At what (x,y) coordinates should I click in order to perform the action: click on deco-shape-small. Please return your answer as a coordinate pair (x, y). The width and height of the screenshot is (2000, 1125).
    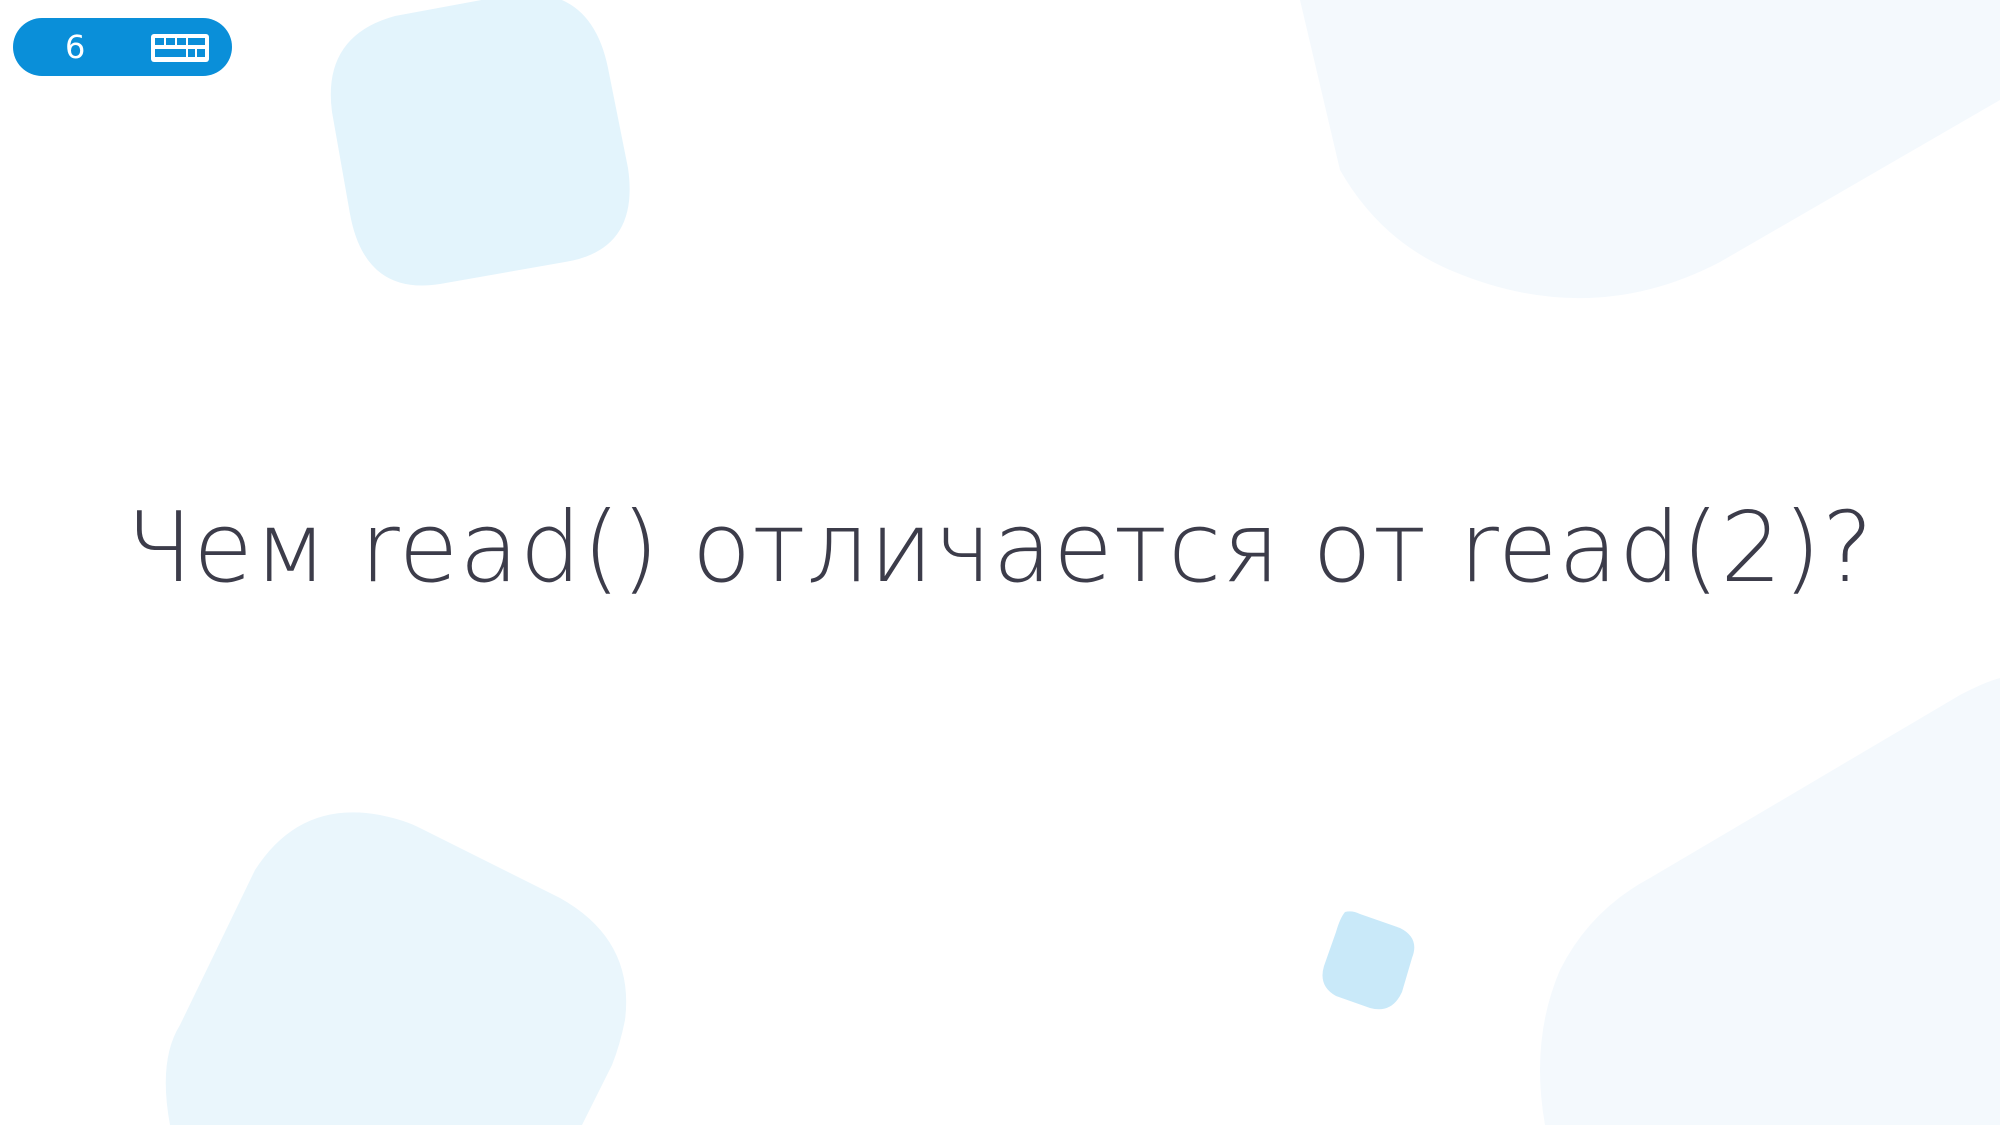
    Looking at the image, I should click on (1368, 960).